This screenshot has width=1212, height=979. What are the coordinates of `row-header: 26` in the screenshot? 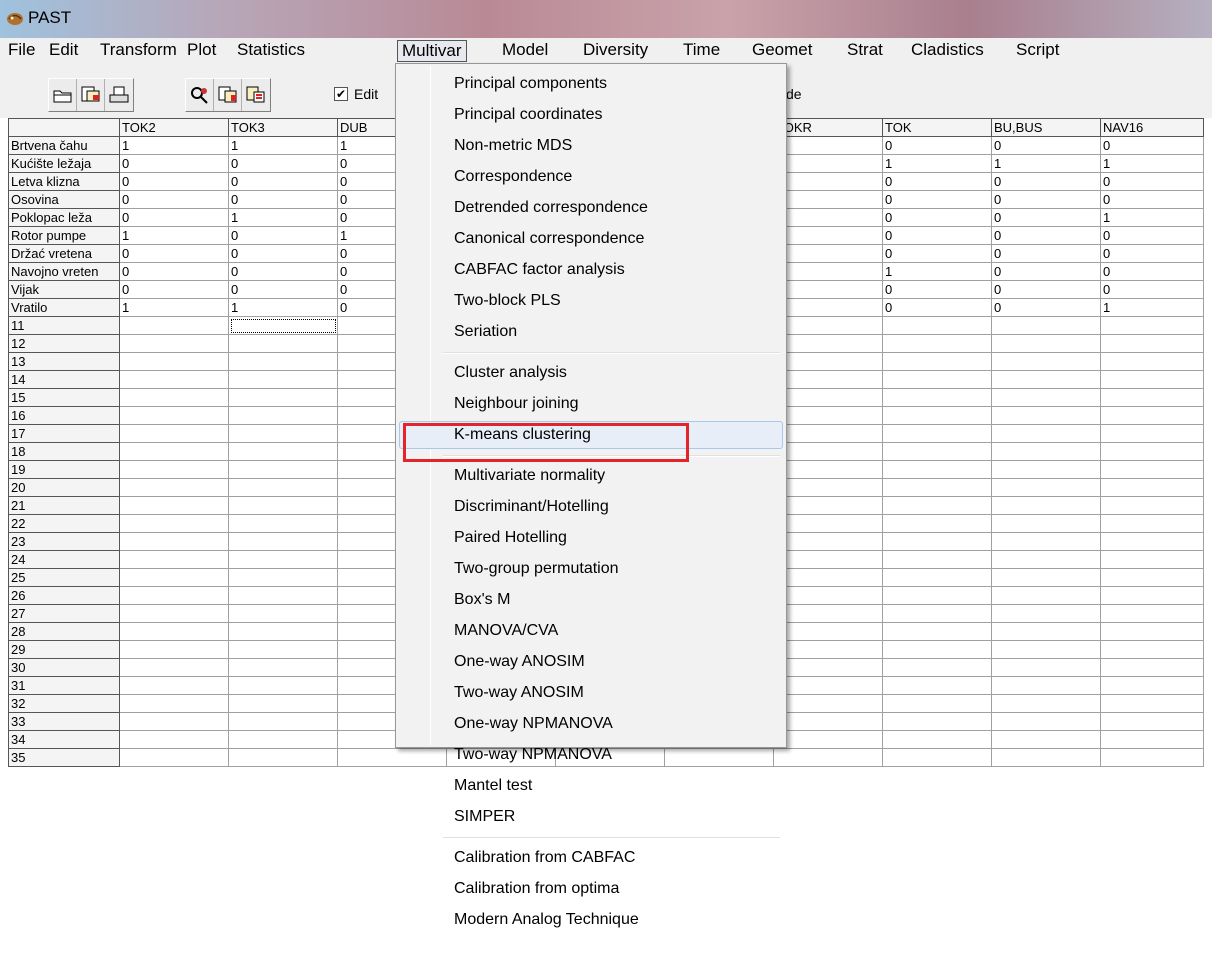 It's located at (64, 595).